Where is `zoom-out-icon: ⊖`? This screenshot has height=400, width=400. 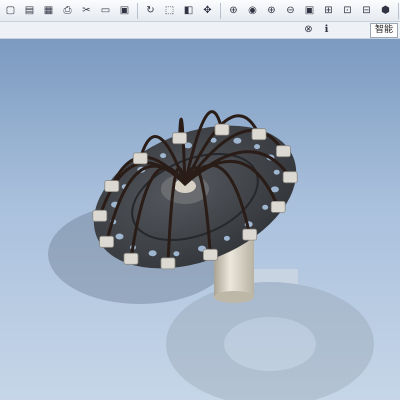
zoom-out-icon: ⊖ is located at coordinates (290, 11).